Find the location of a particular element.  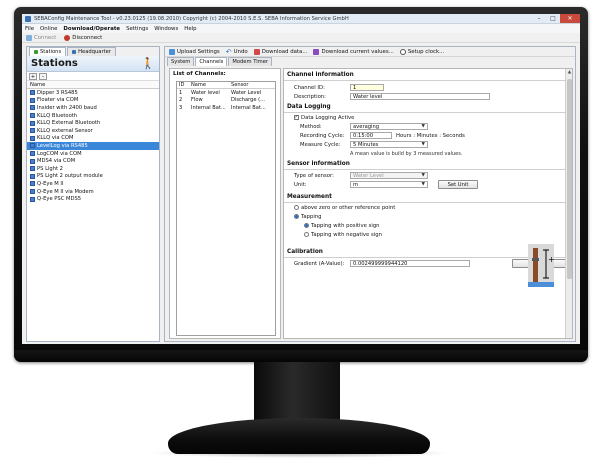

tab-modem-timer: Modem Timer is located at coordinates (250, 61).